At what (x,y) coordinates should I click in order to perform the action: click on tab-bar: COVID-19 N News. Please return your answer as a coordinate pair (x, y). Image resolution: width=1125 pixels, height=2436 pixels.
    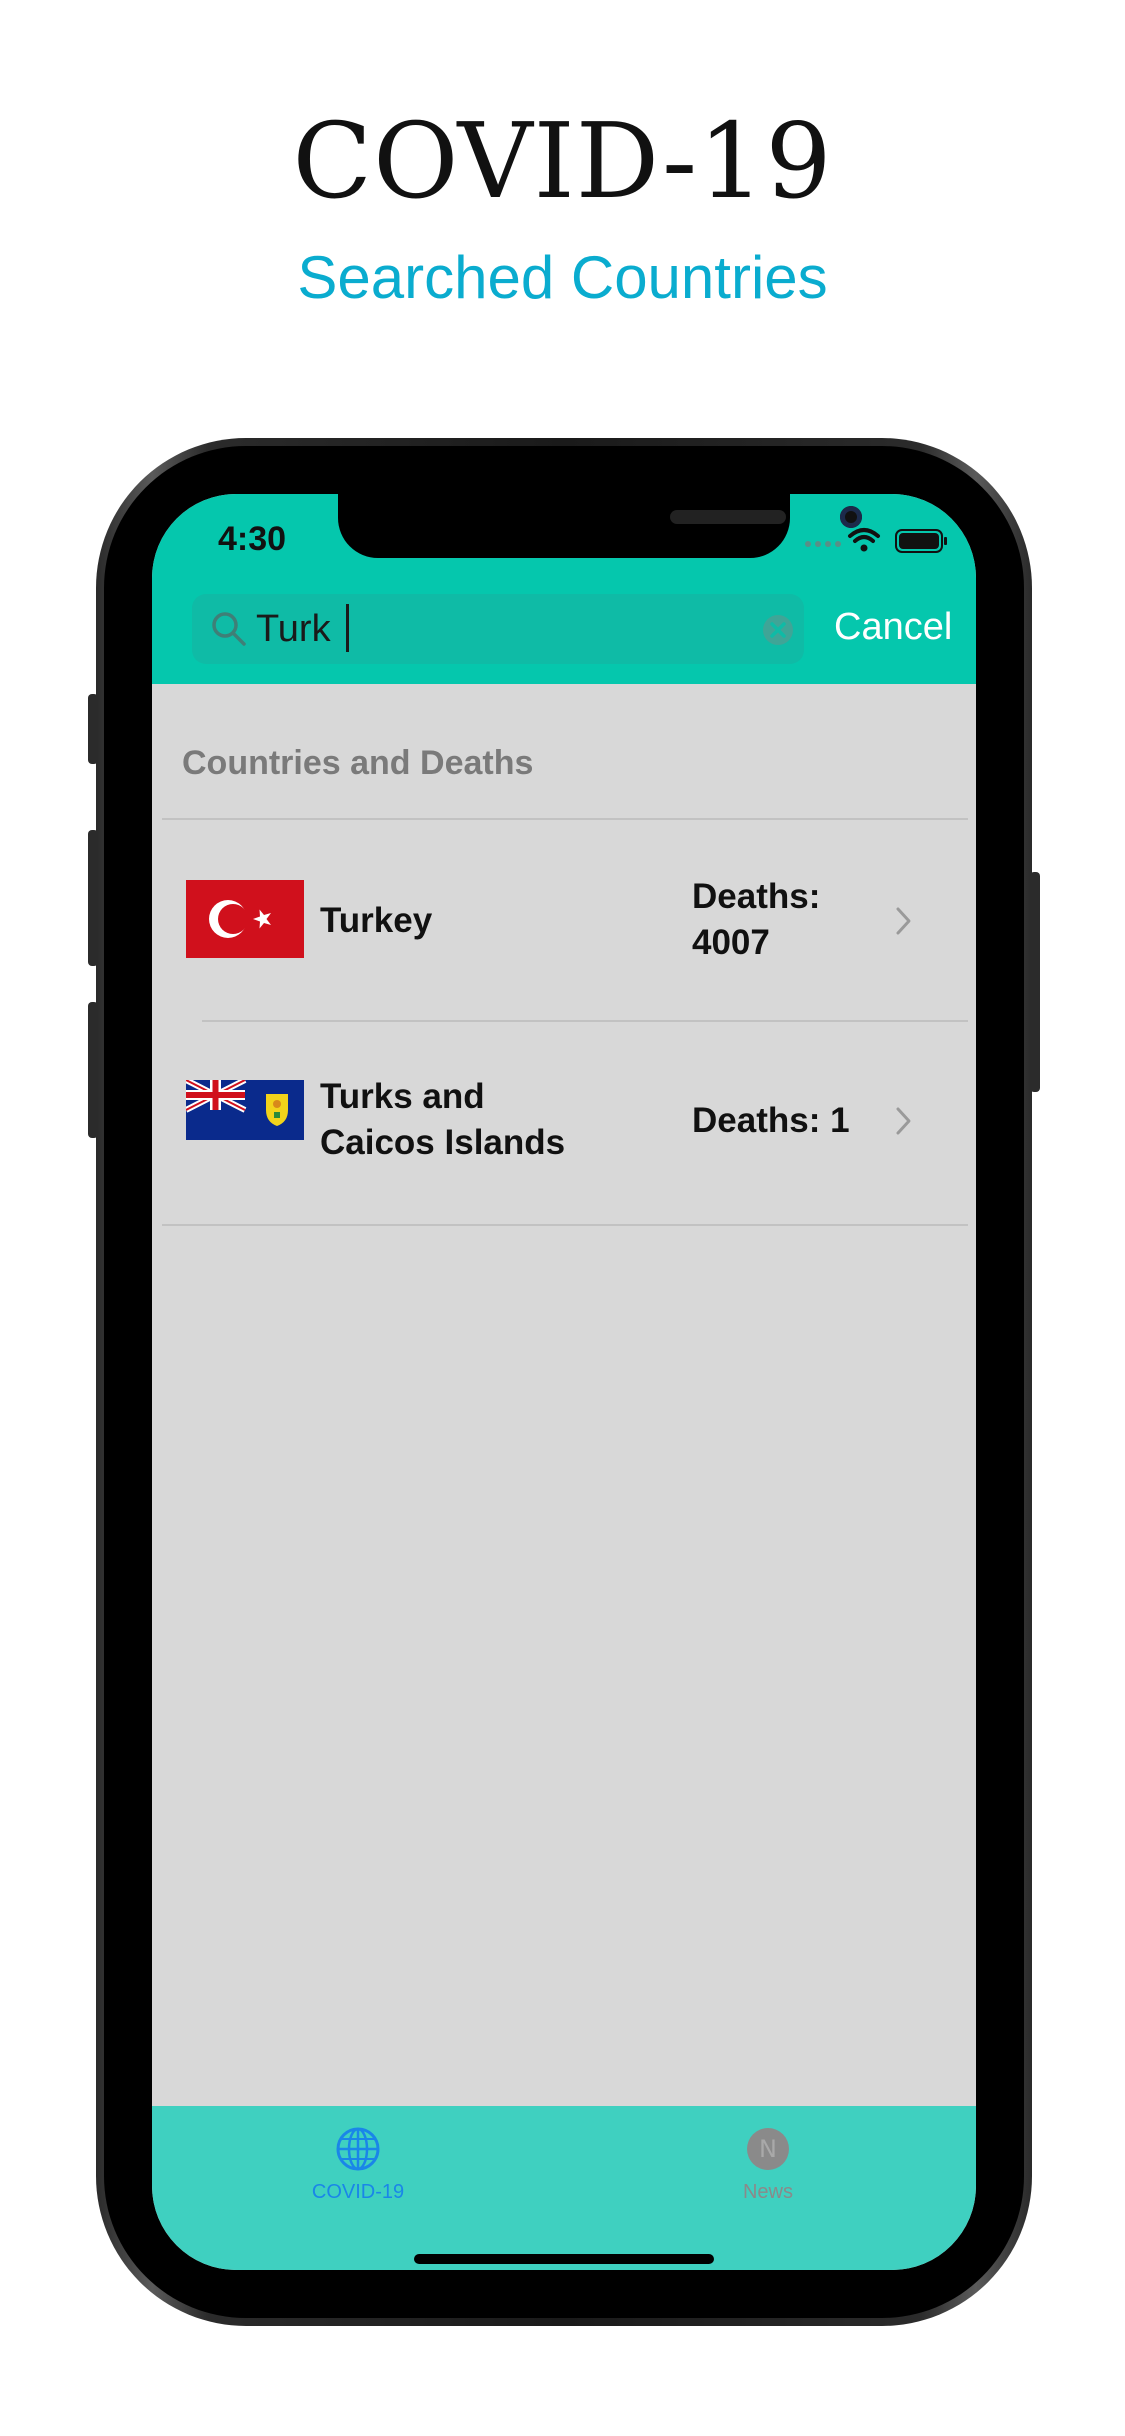
    Looking at the image, I should click on (564, 2188).